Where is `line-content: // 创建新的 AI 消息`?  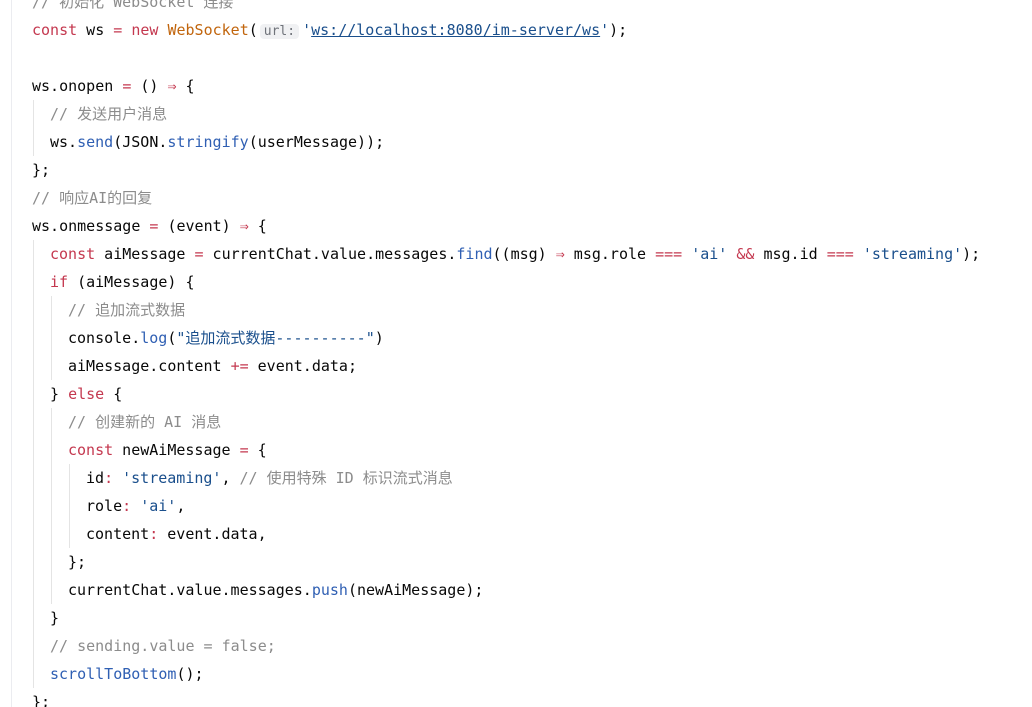
line-content: // 创建新的 AI 消息 is located at coordinates (126, 422).